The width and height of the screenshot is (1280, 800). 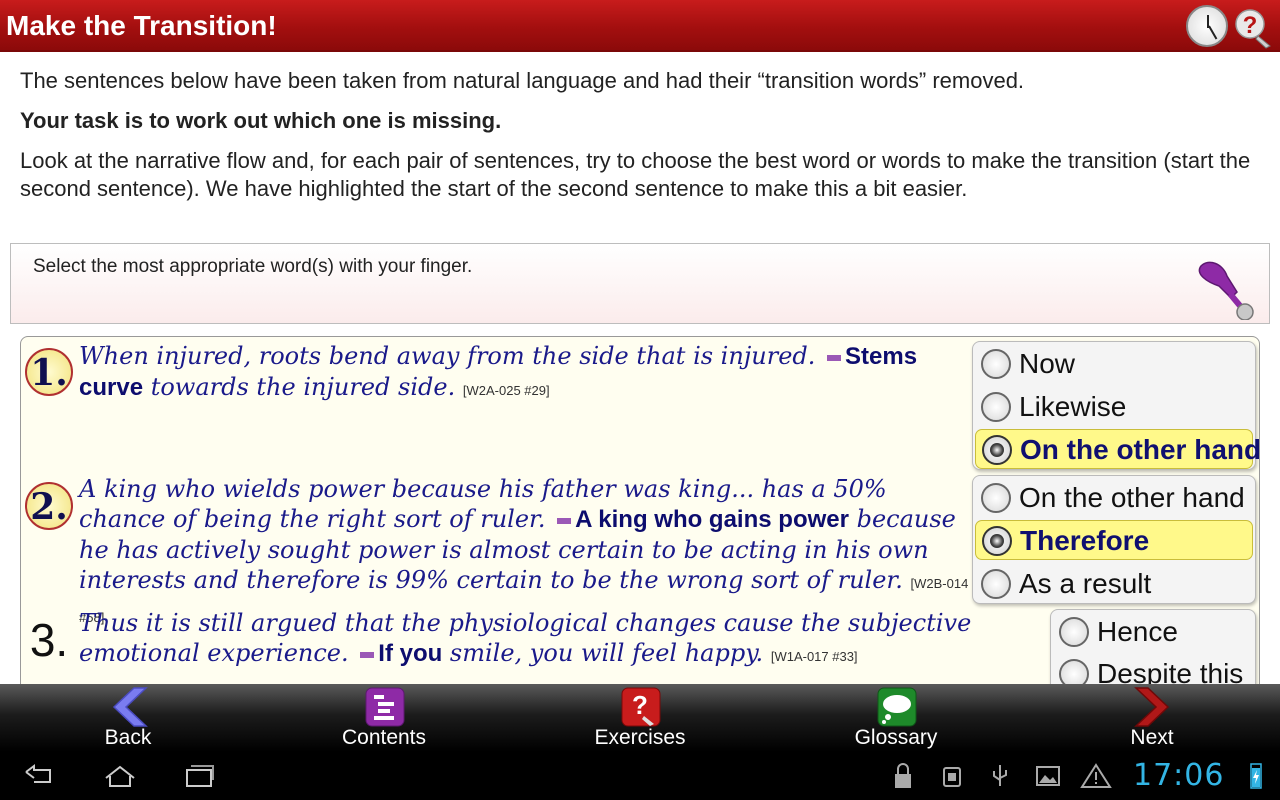 I want to click on glossary-button: Glossary, so click(x=896, y=718).